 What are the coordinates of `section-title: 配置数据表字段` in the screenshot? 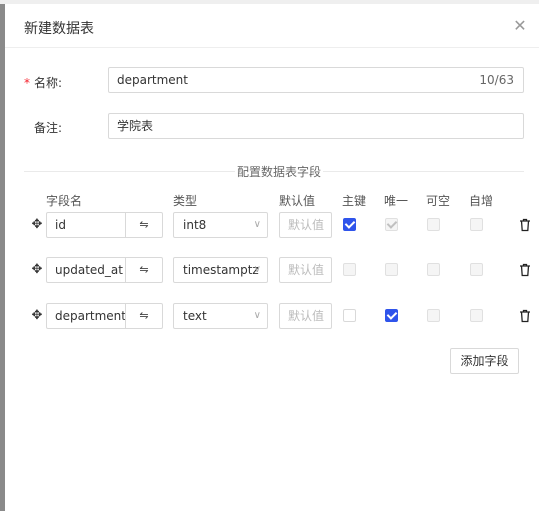 It's located at (279, 171).